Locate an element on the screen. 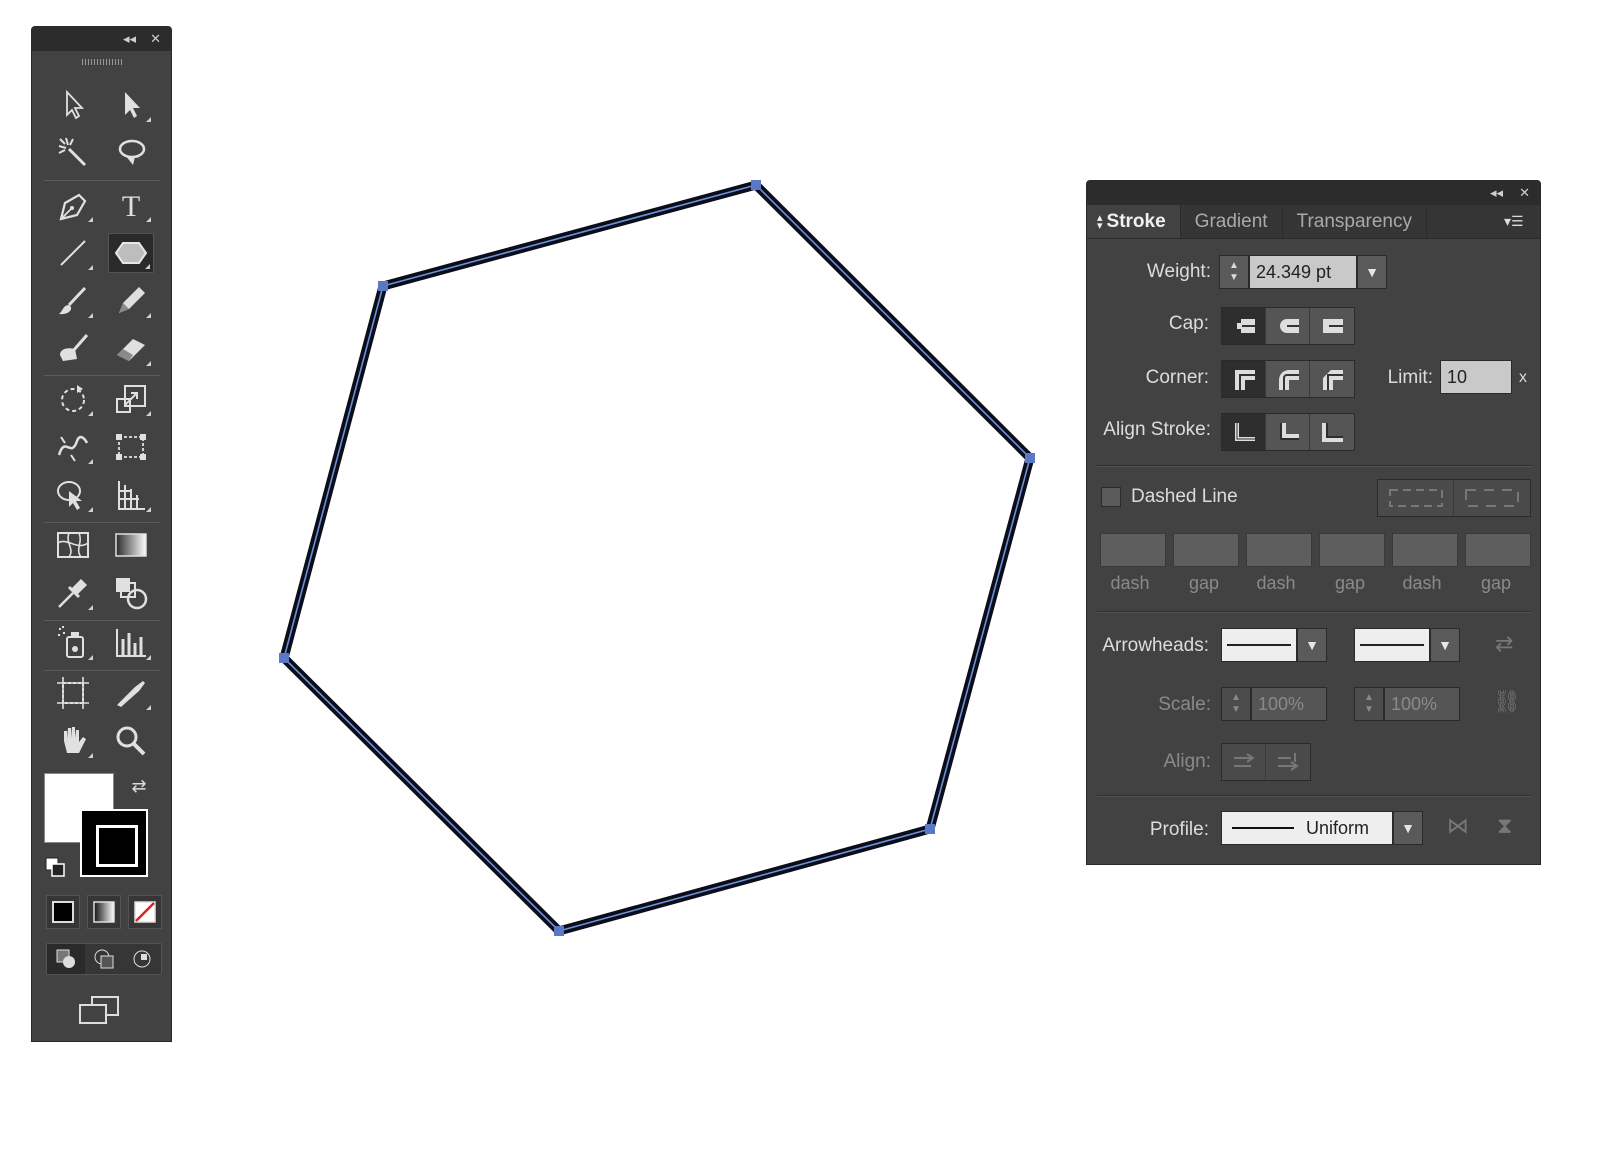  paintbrush-tool is located at coordinates (73, 301).